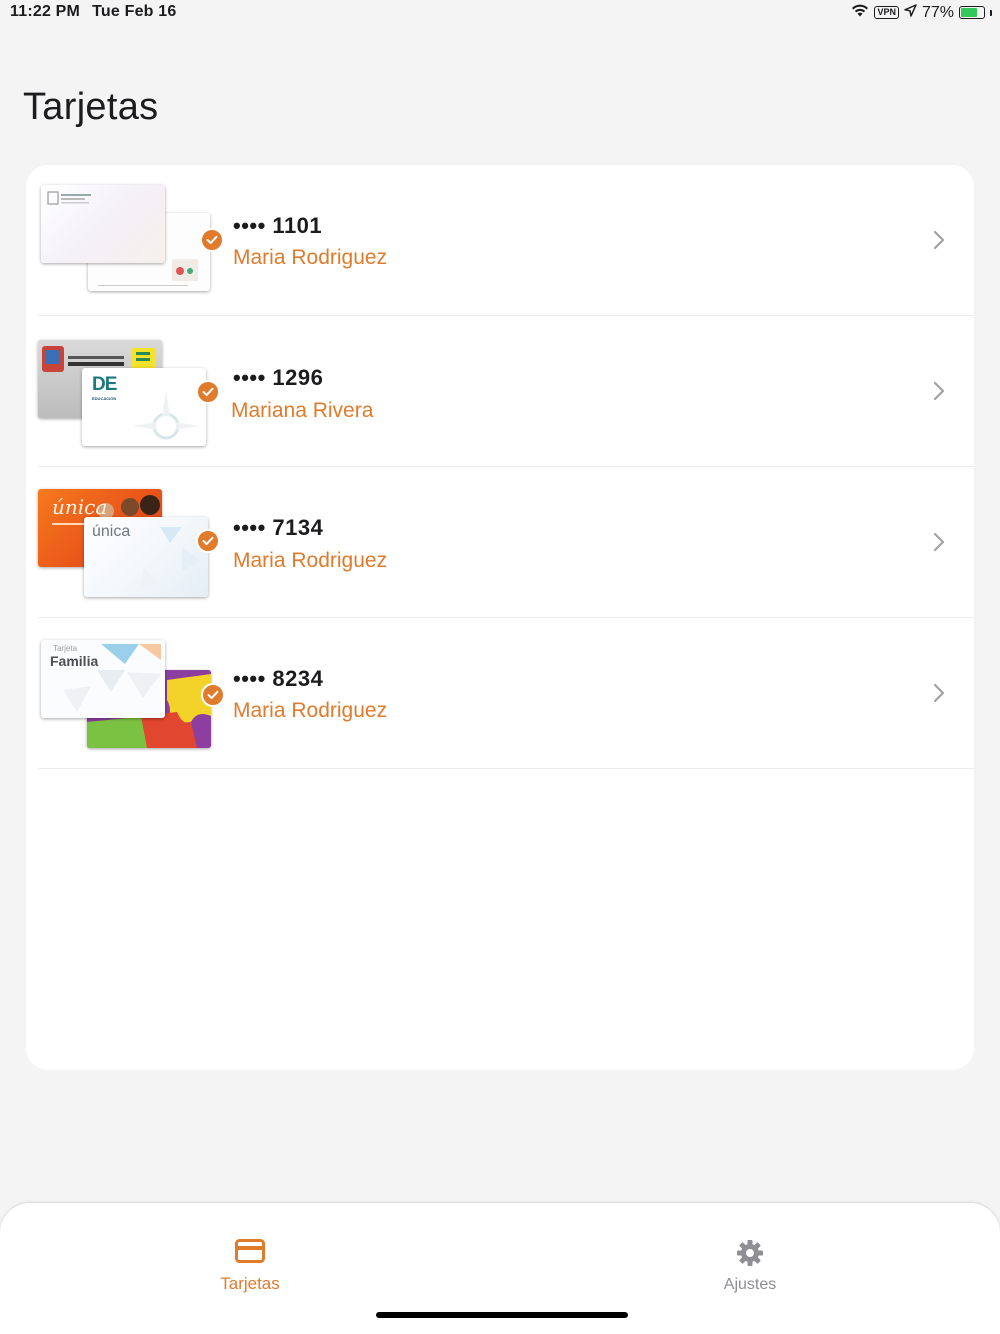 This screenshot has height=1334, width=1000. I want to click on familia-small-label: Tarjeta, so click(65, 648).